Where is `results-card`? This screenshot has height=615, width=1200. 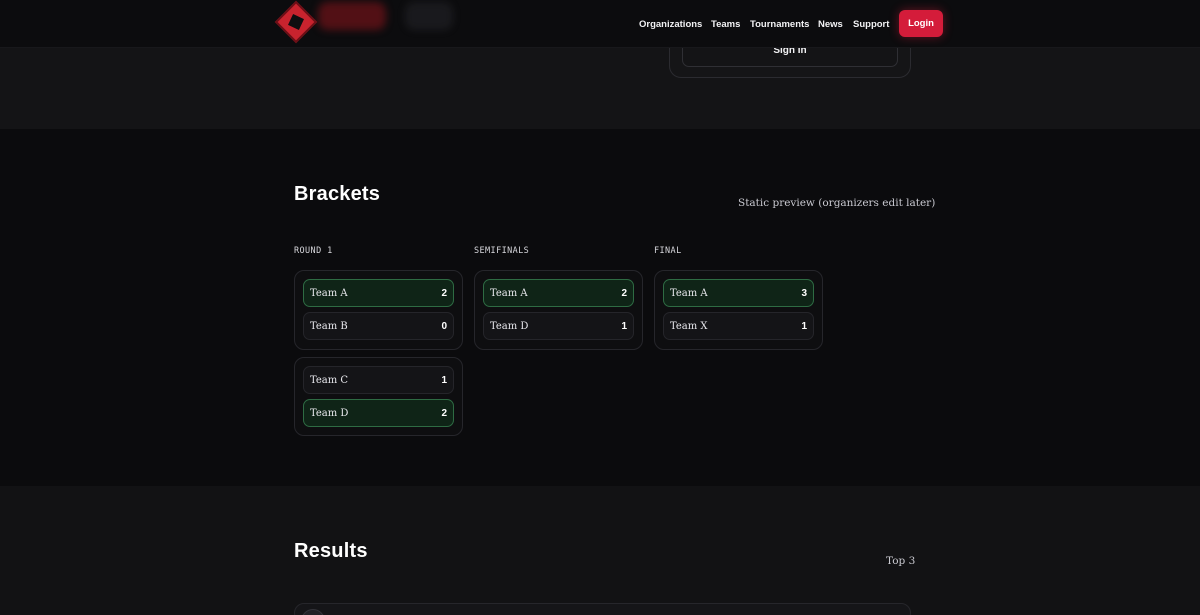 results-card is located at coordinates (602, 609).